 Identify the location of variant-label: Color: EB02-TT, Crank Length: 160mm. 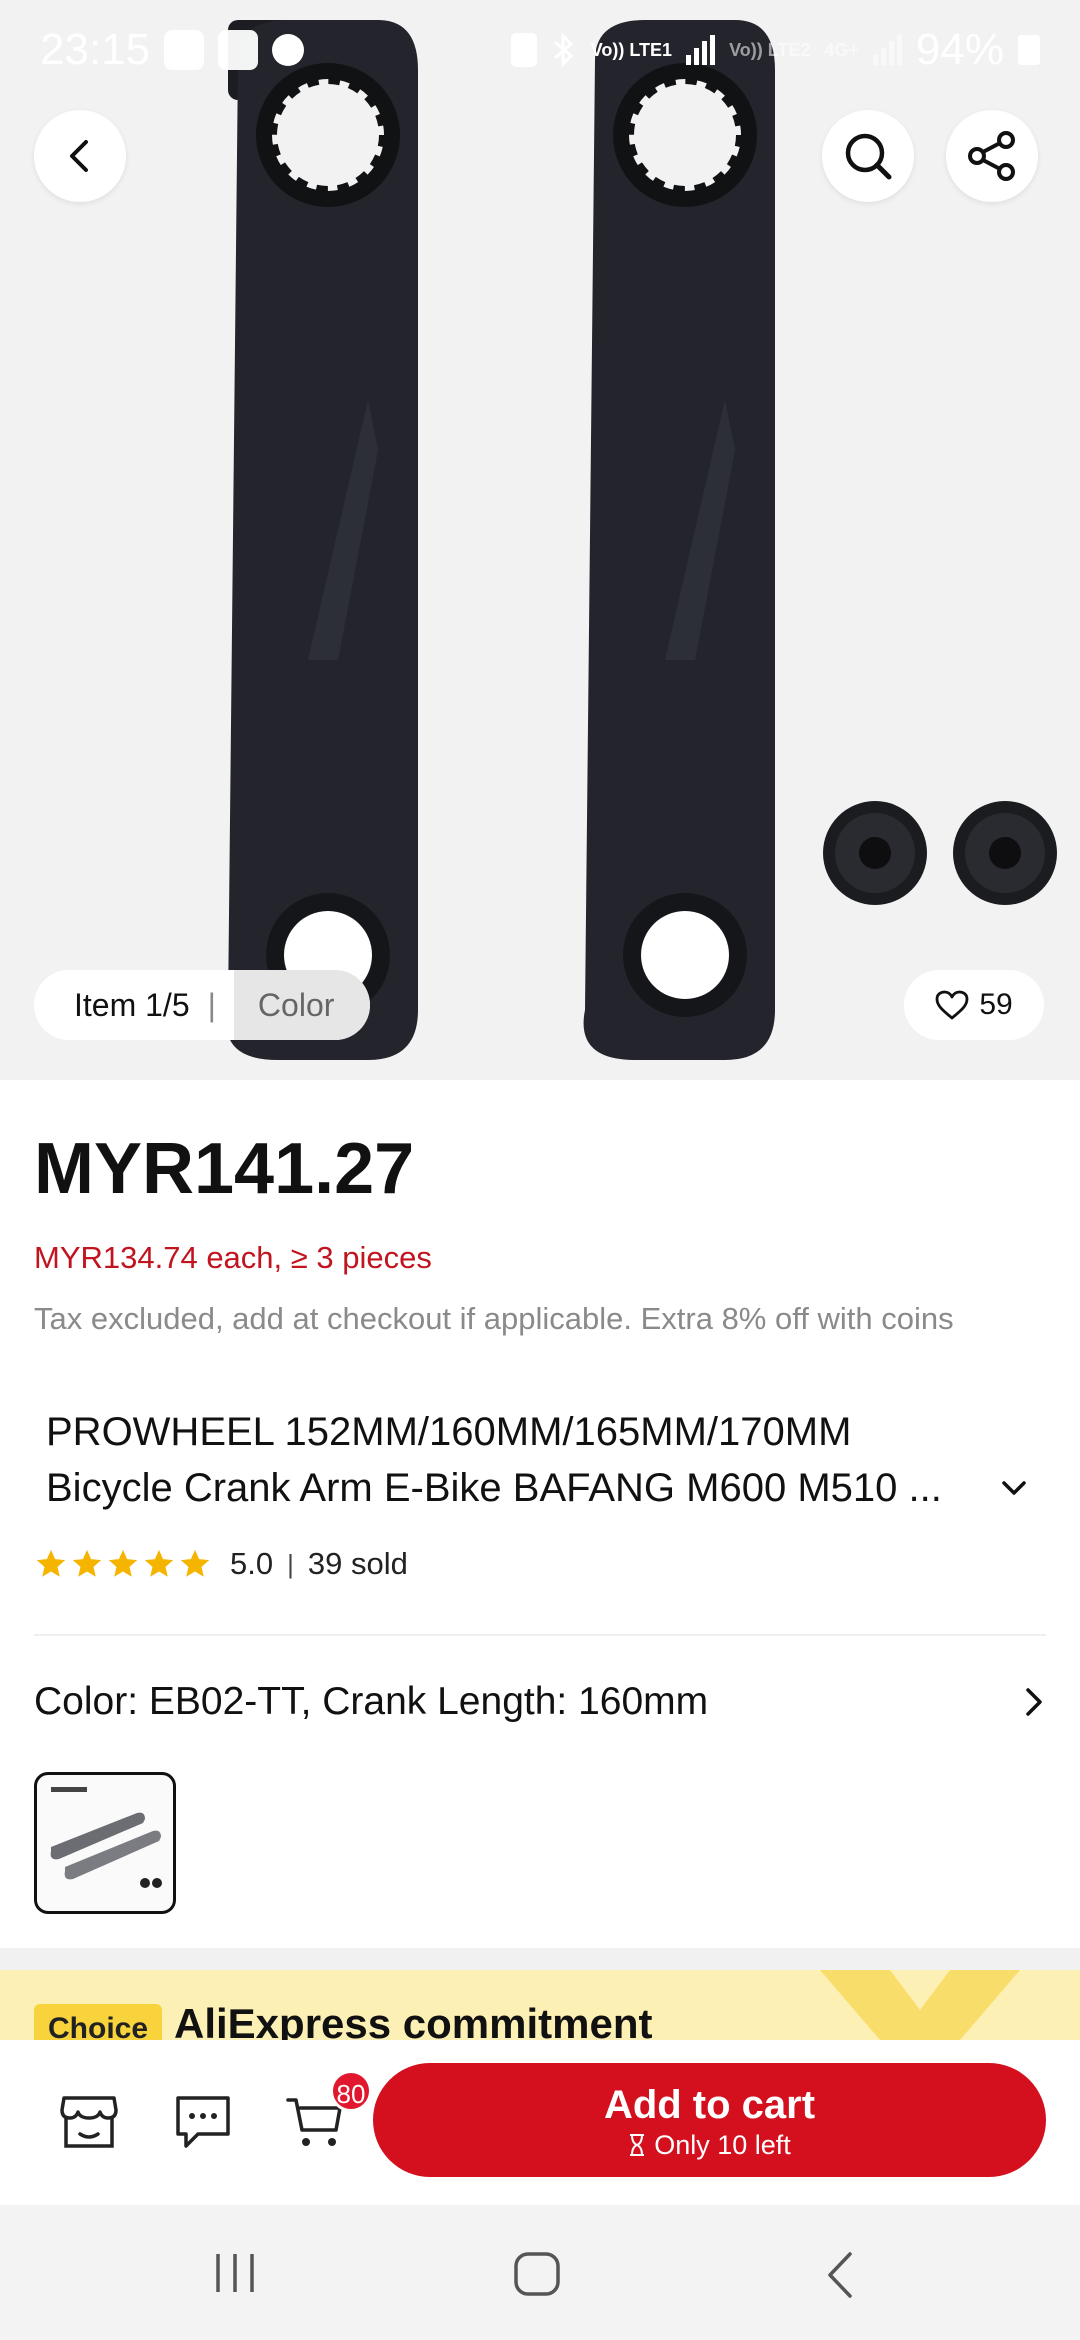
(371, 1701).